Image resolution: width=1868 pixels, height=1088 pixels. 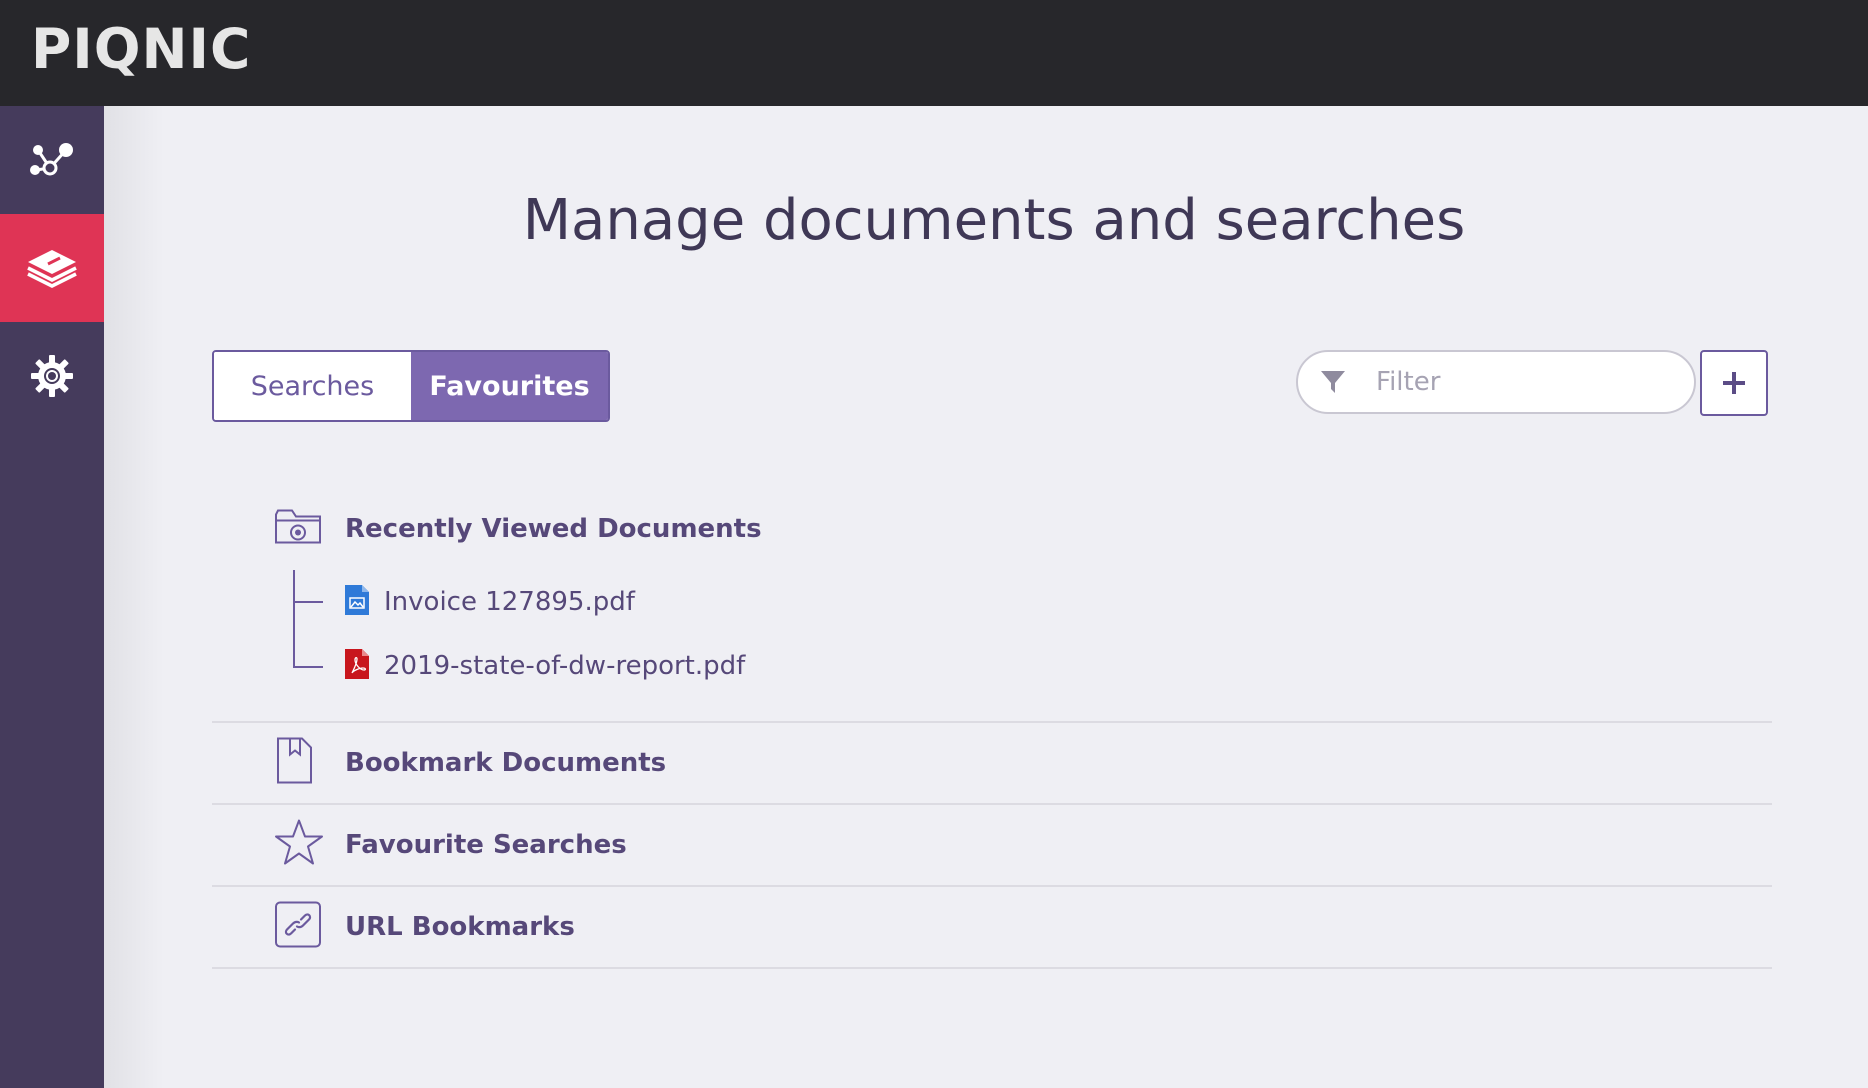 I want to click on document-label: Invoice 127895.pdf, so click(x=509, y=602).